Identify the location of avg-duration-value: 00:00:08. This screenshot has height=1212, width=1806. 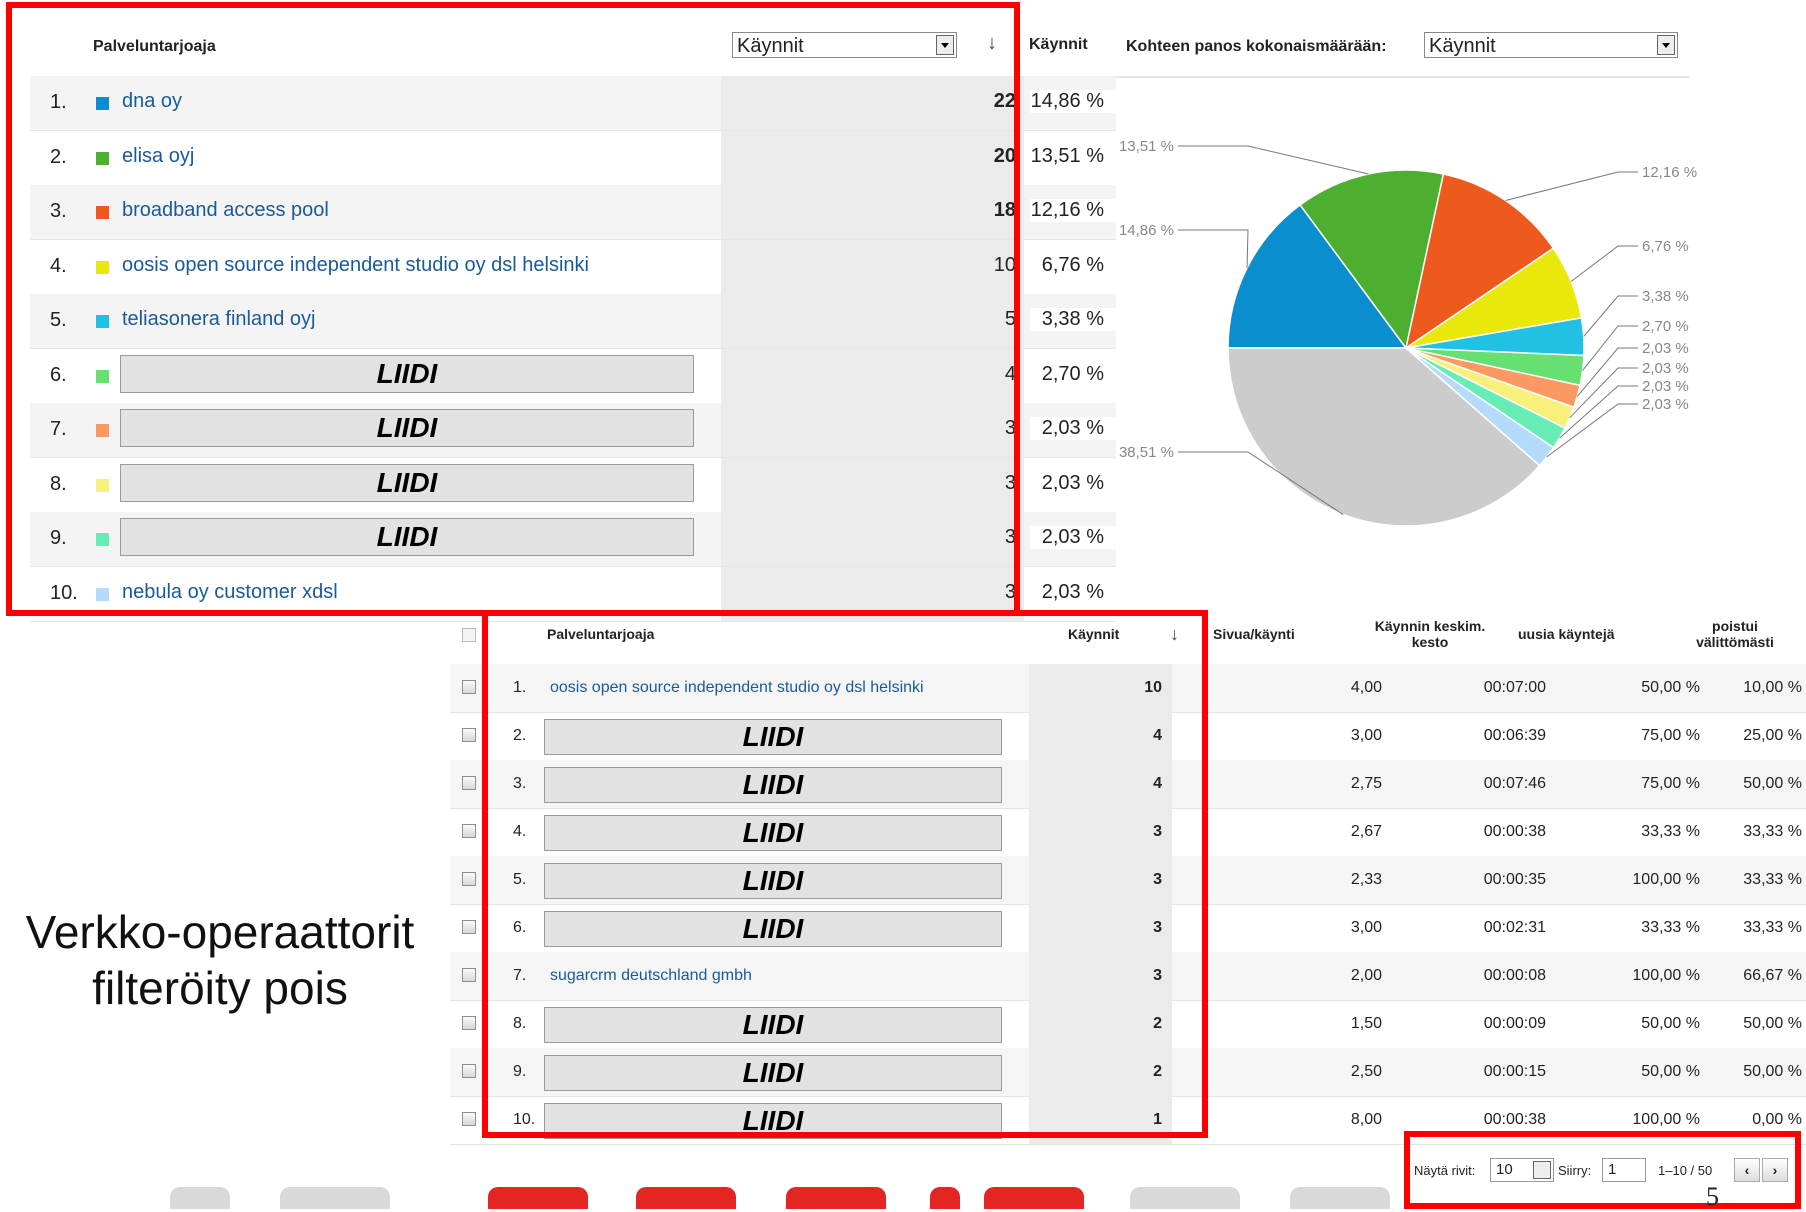
(1514, 975).